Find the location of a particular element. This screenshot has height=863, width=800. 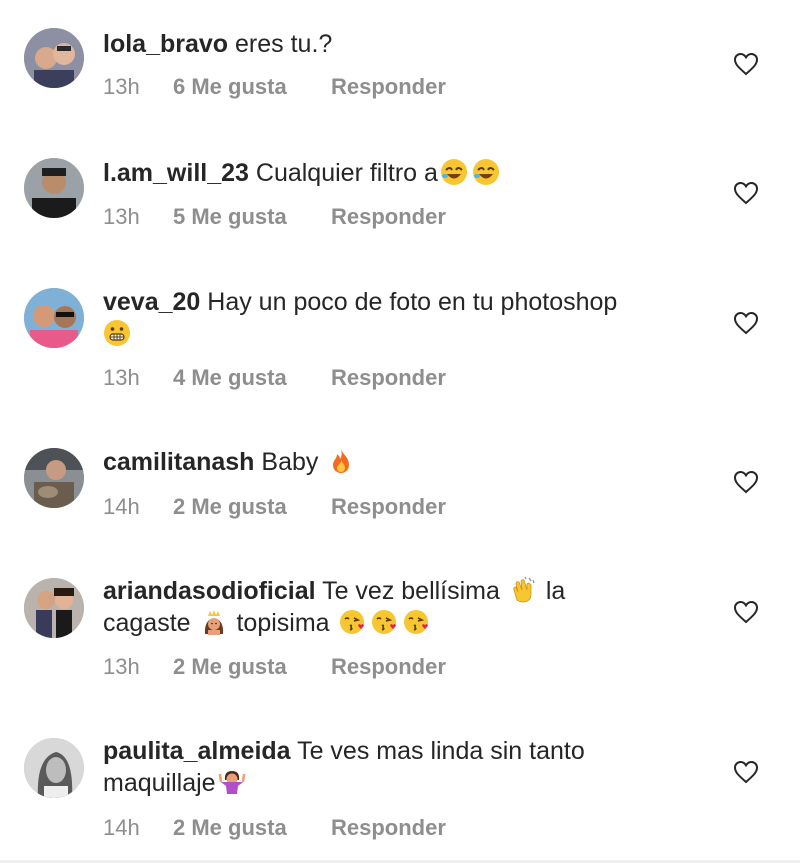

comment-username: lola_bravo is located at coordinates (165, 44).